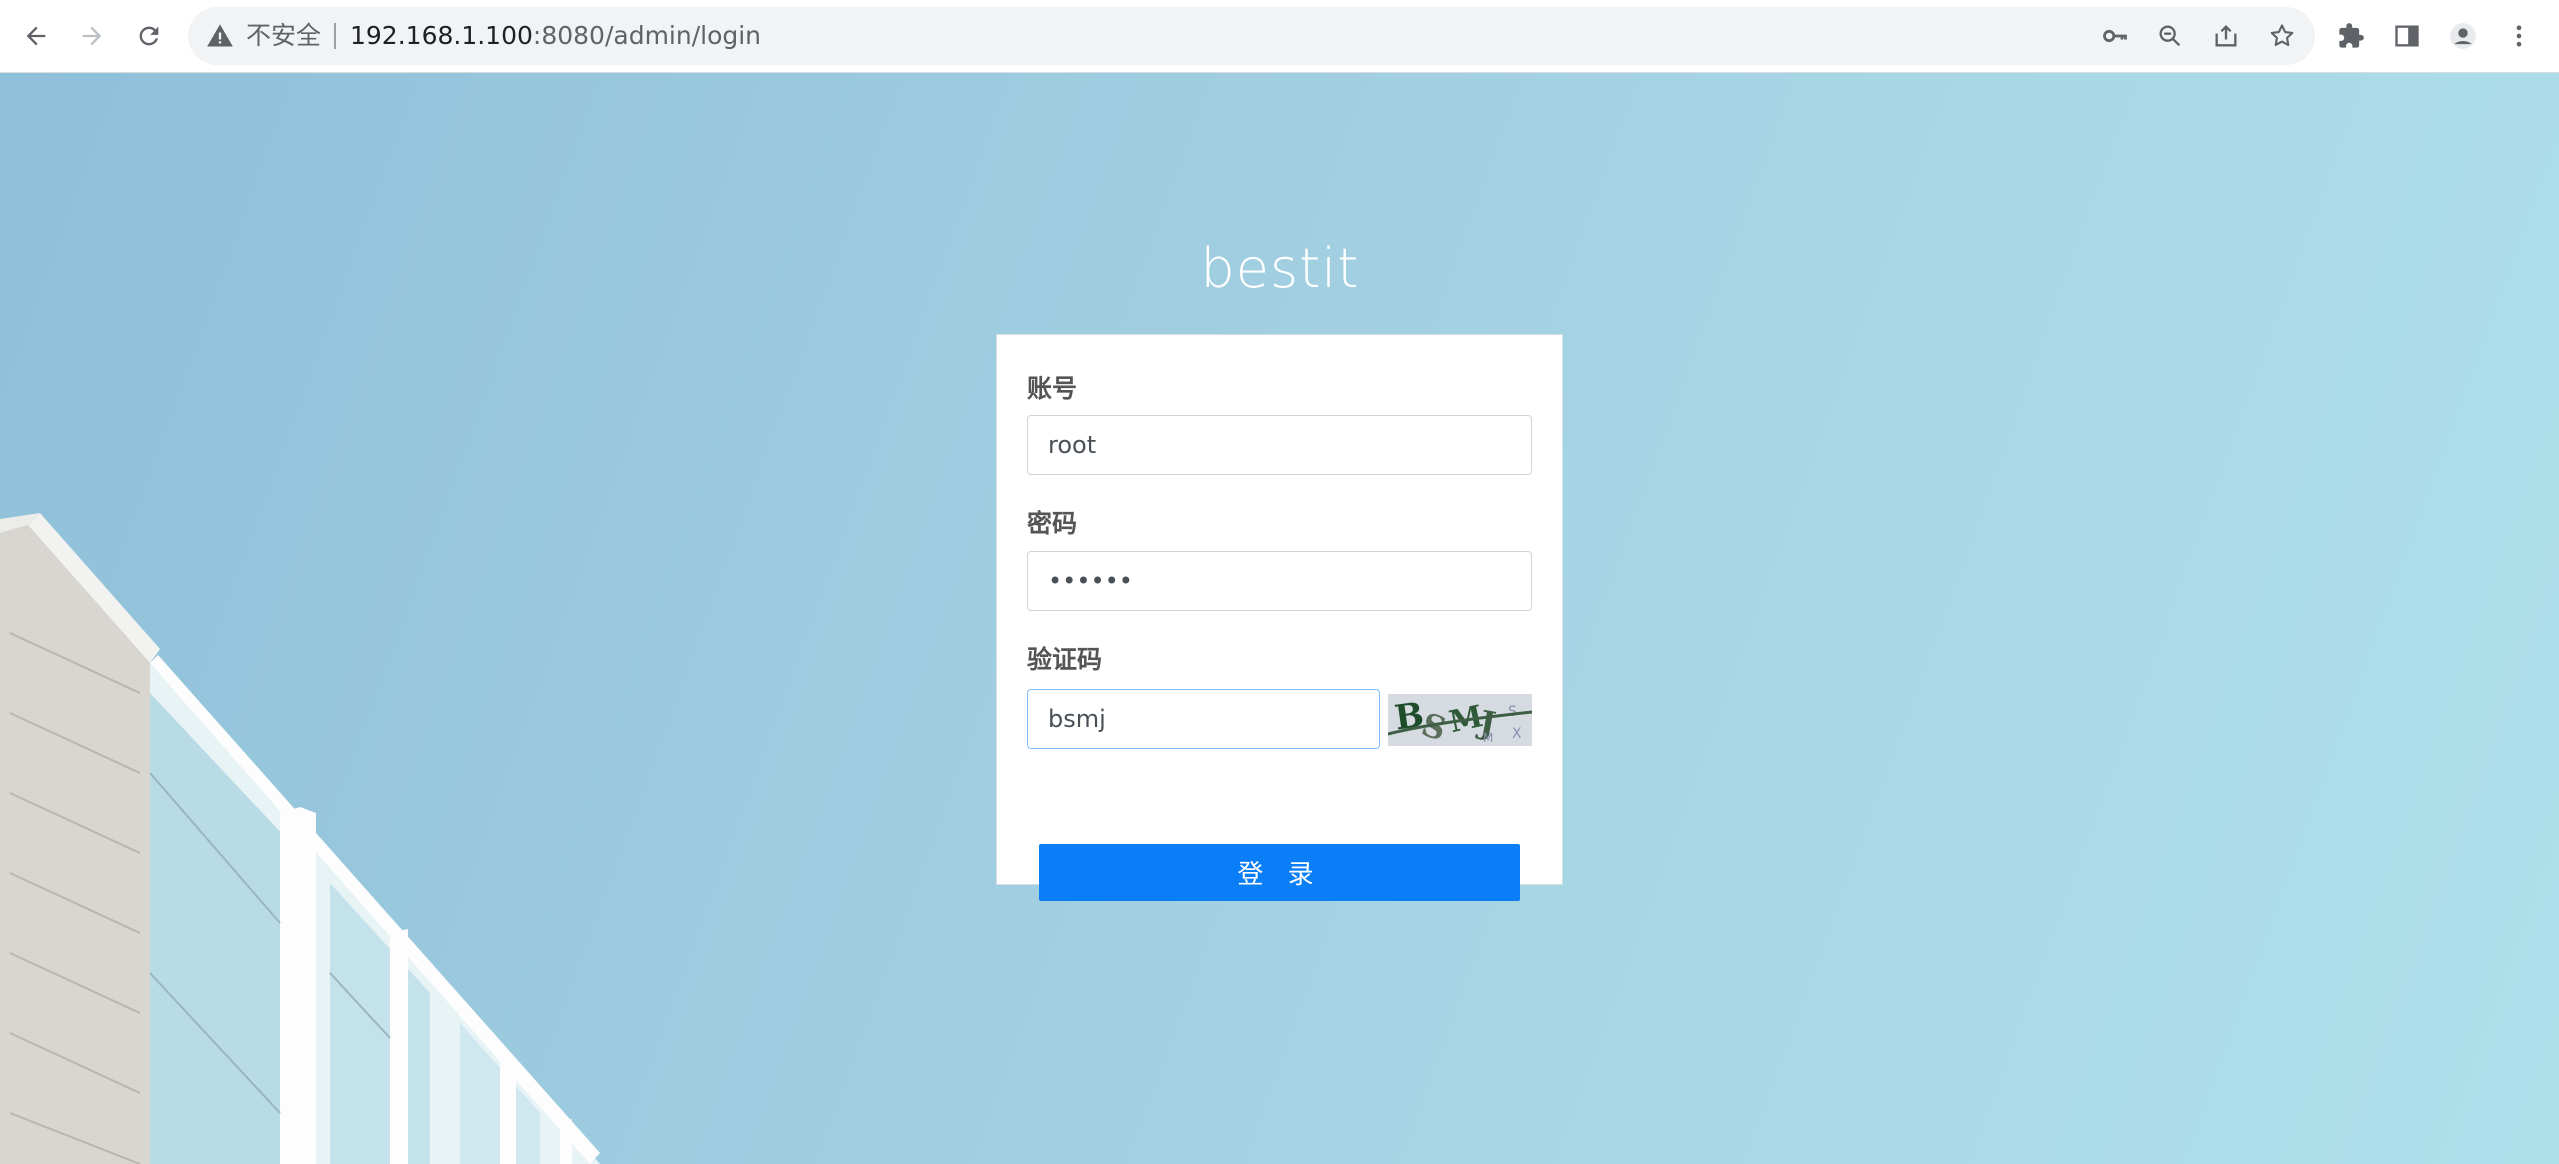  I want to click on profile-icon, so click(2463, 36).